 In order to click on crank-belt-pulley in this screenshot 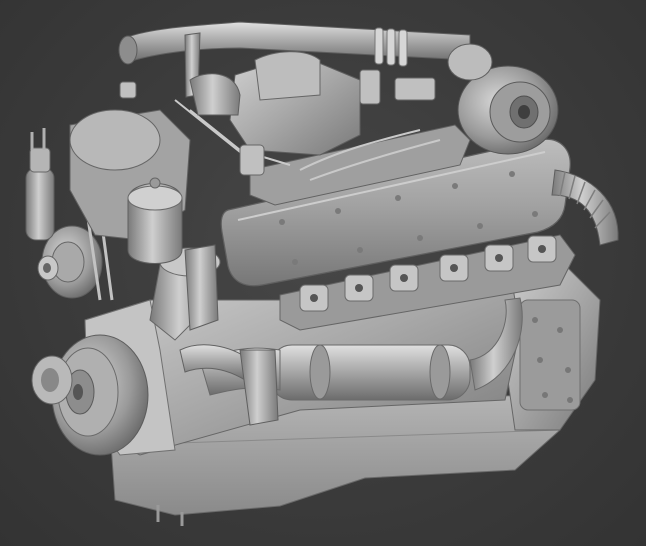, I will do `click(52, 380)`.